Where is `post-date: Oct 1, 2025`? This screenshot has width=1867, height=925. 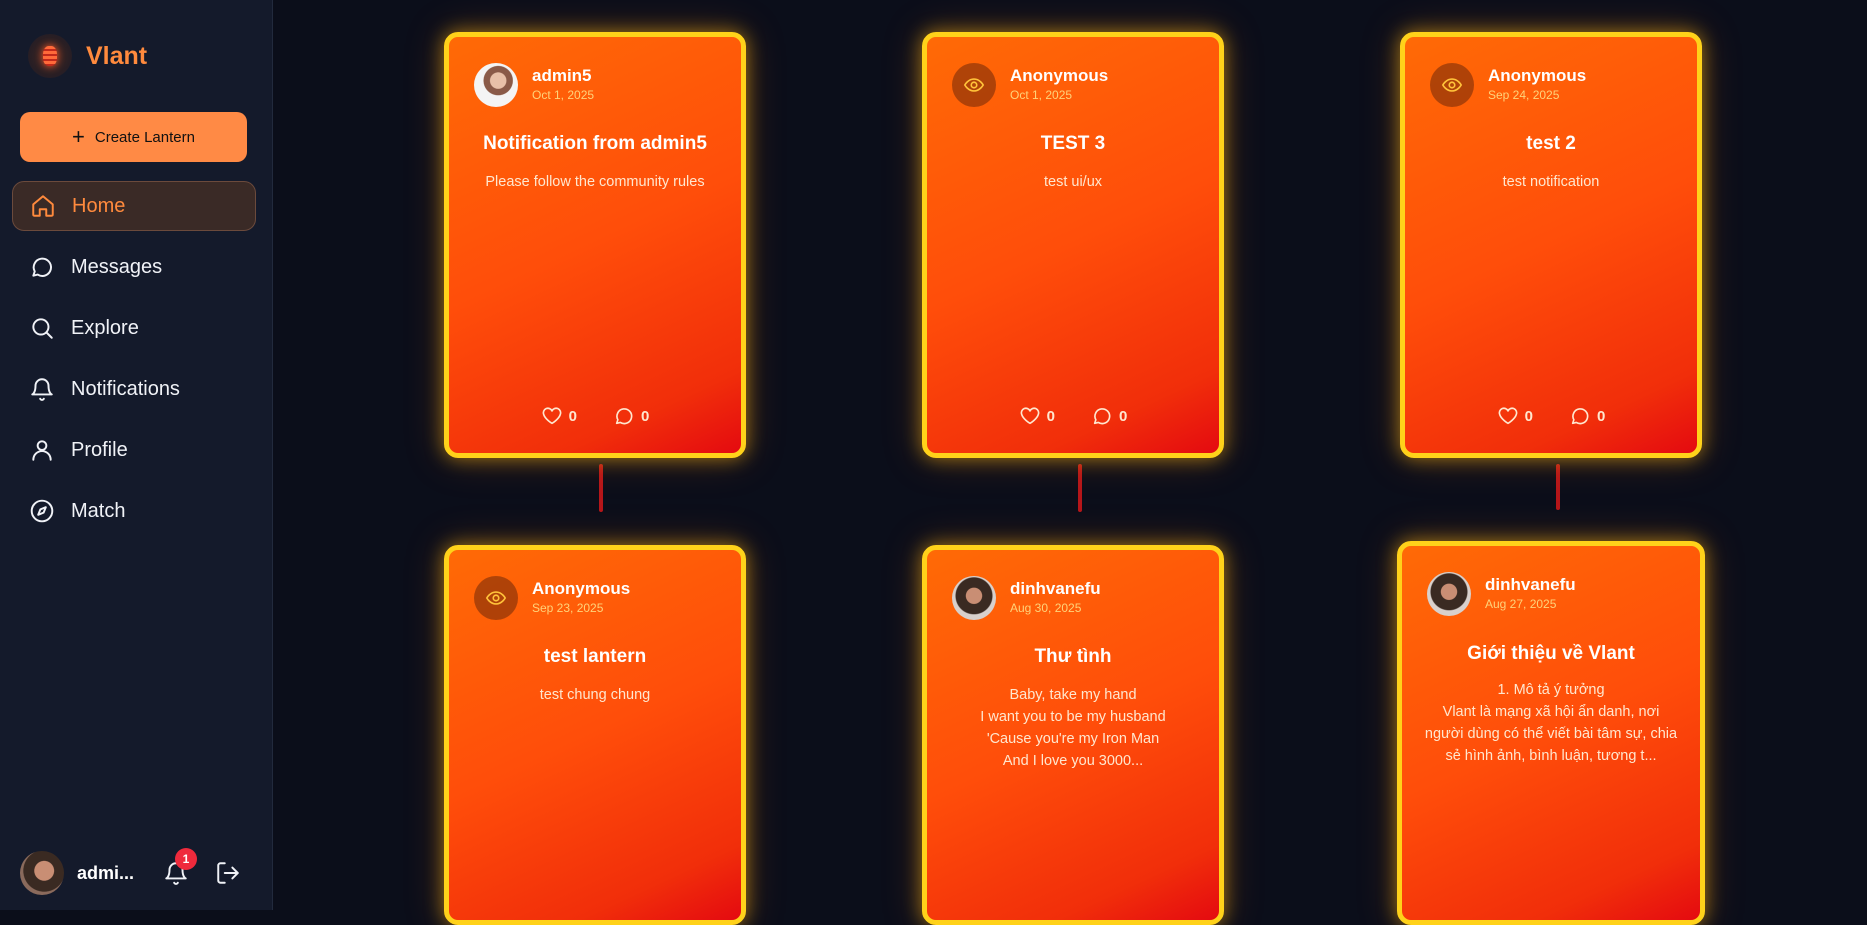 post-date: Oct 1, 2025 is located at coordinates (563, 95).